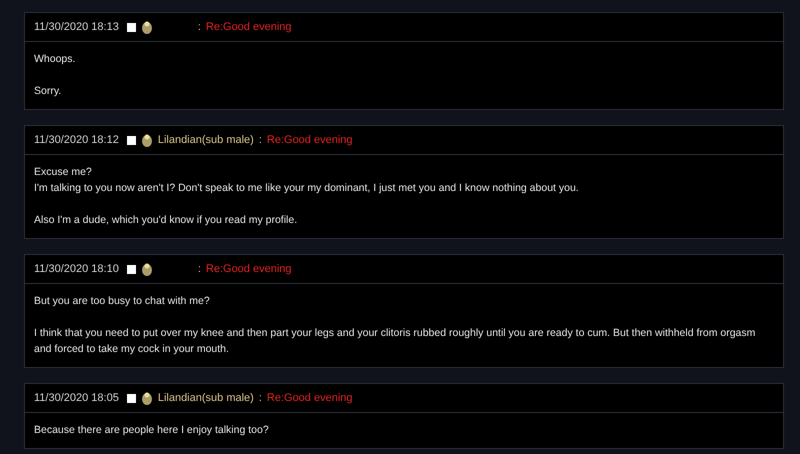  What do you see at coordinates (152, 430) in the screenshot?
I see `message-text: Because there are people here I enjoy talking too?` at bounding box center [152, 430].